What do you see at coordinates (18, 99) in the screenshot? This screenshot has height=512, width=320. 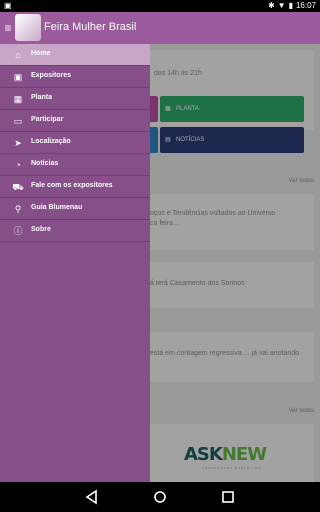 I see `map-icon: ▦` at bounding box center [18, 99].